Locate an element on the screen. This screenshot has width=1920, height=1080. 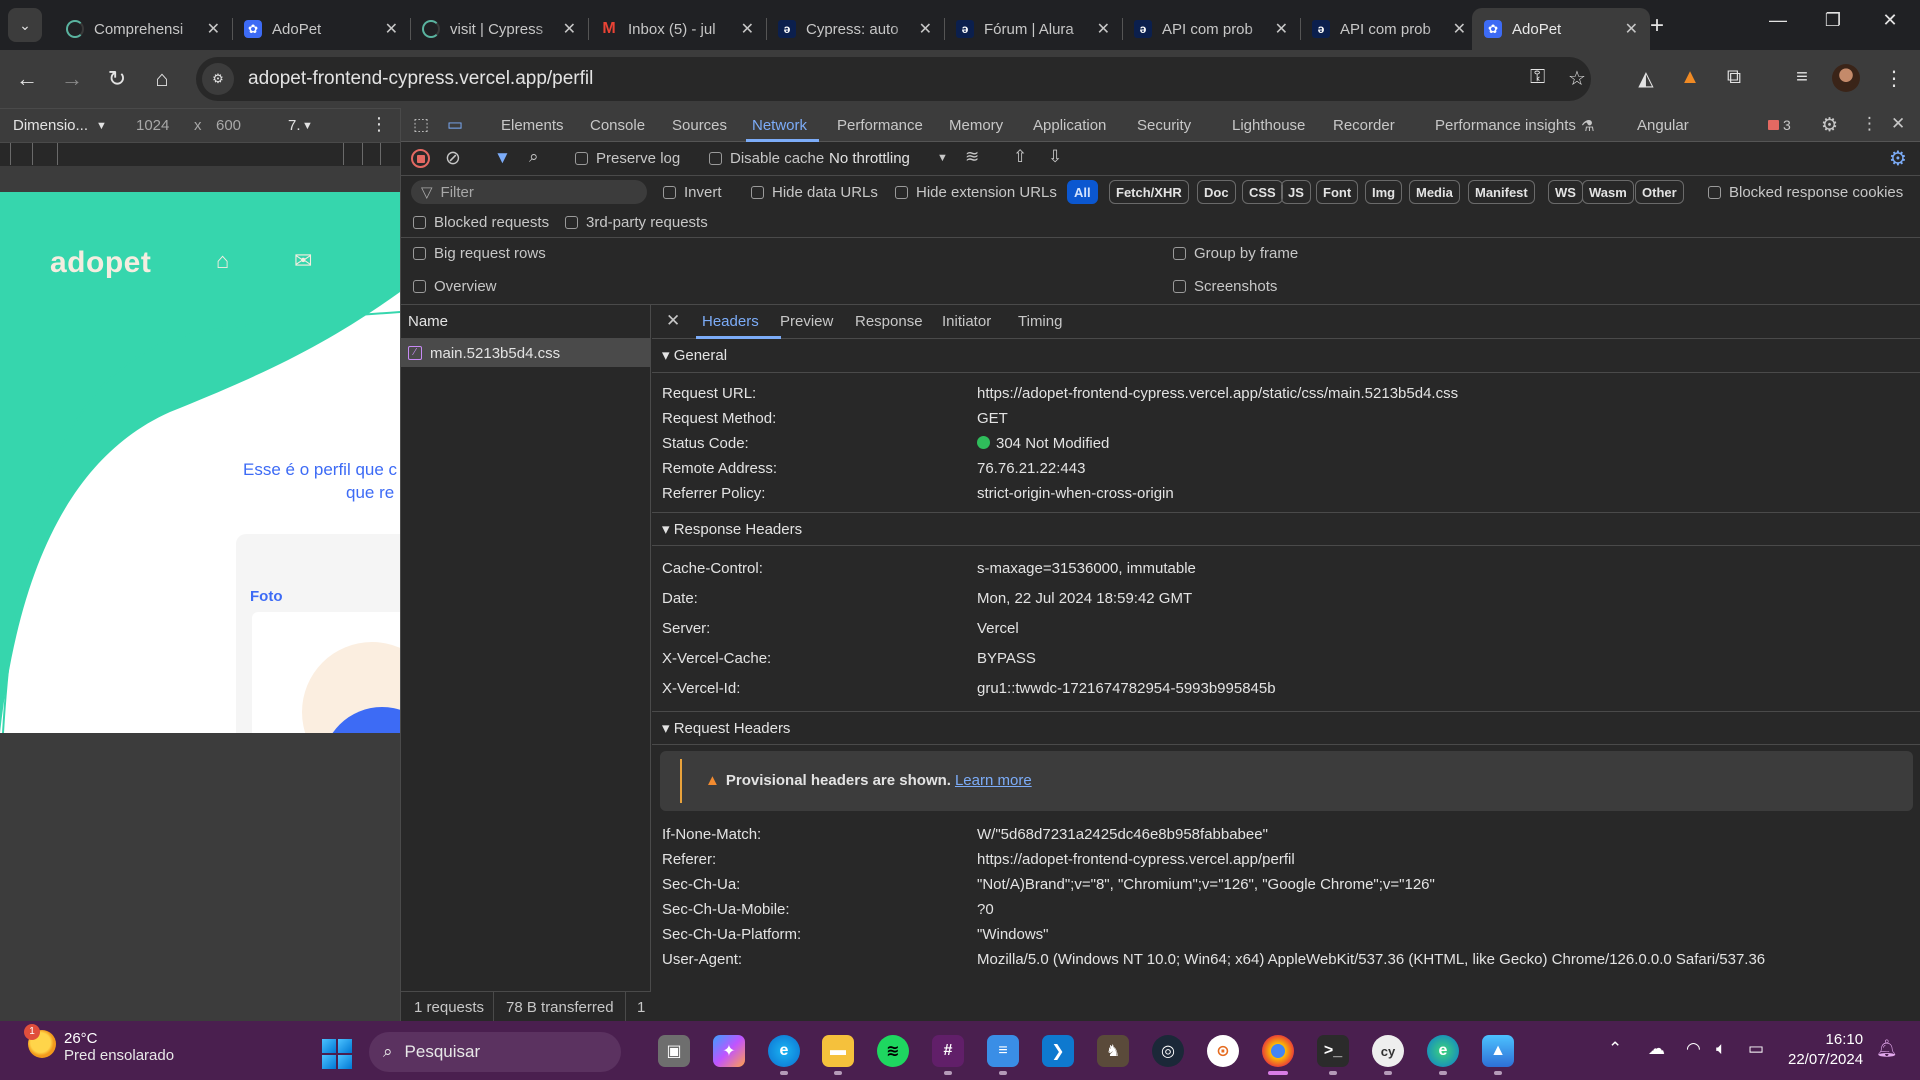
network-settings-icon: ⚙ is located at coordinates (1898, 158).